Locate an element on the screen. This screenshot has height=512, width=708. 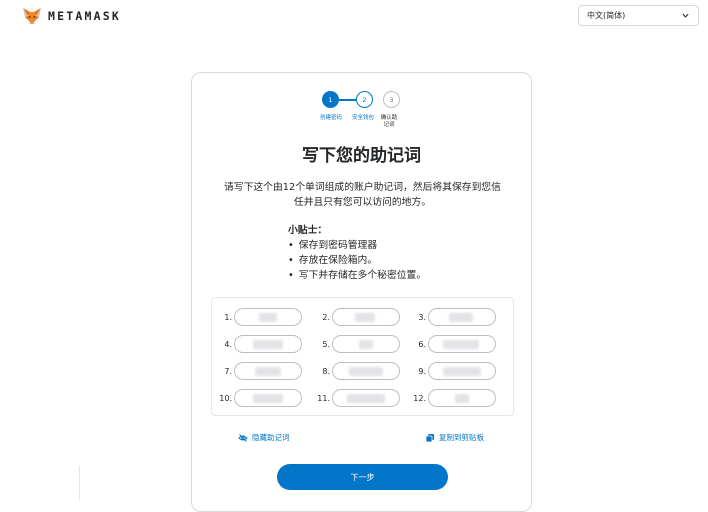
step-2-label: 安全钱包 is located at coordinates (362, 118).